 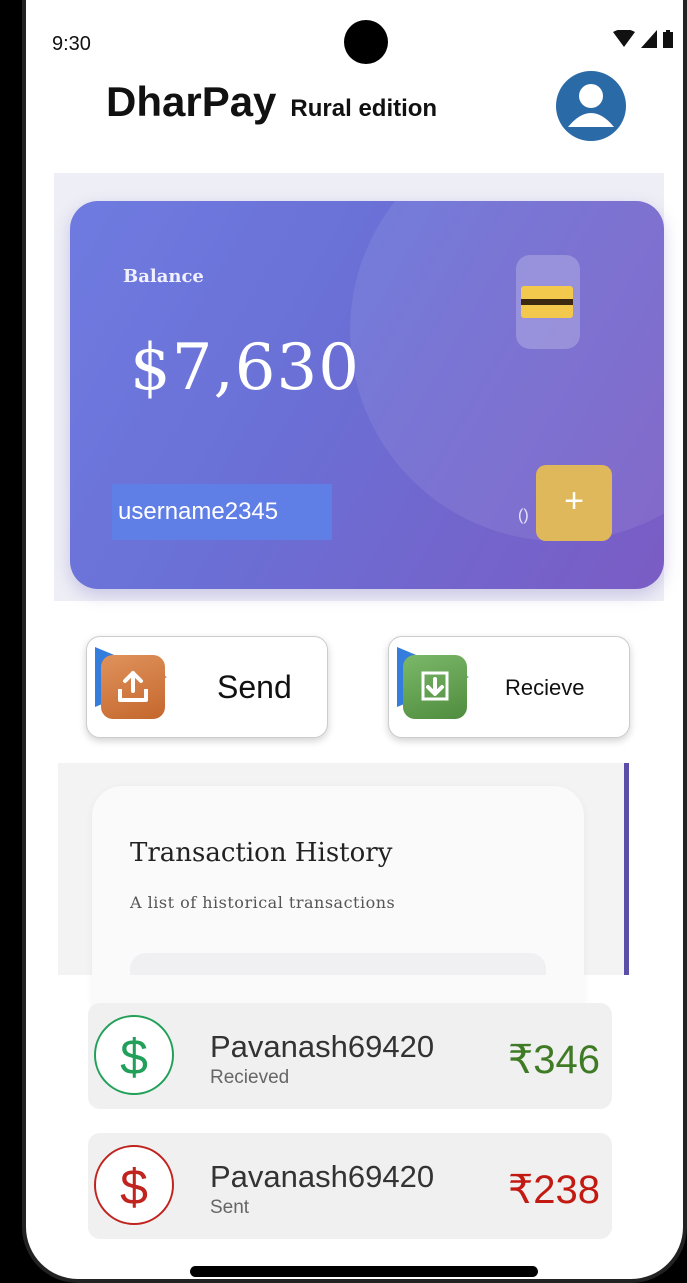 What do you see at coordinates (71, 44) in the screenshot?
I see `status-time: 9:30` at bounding box center [71, 44].